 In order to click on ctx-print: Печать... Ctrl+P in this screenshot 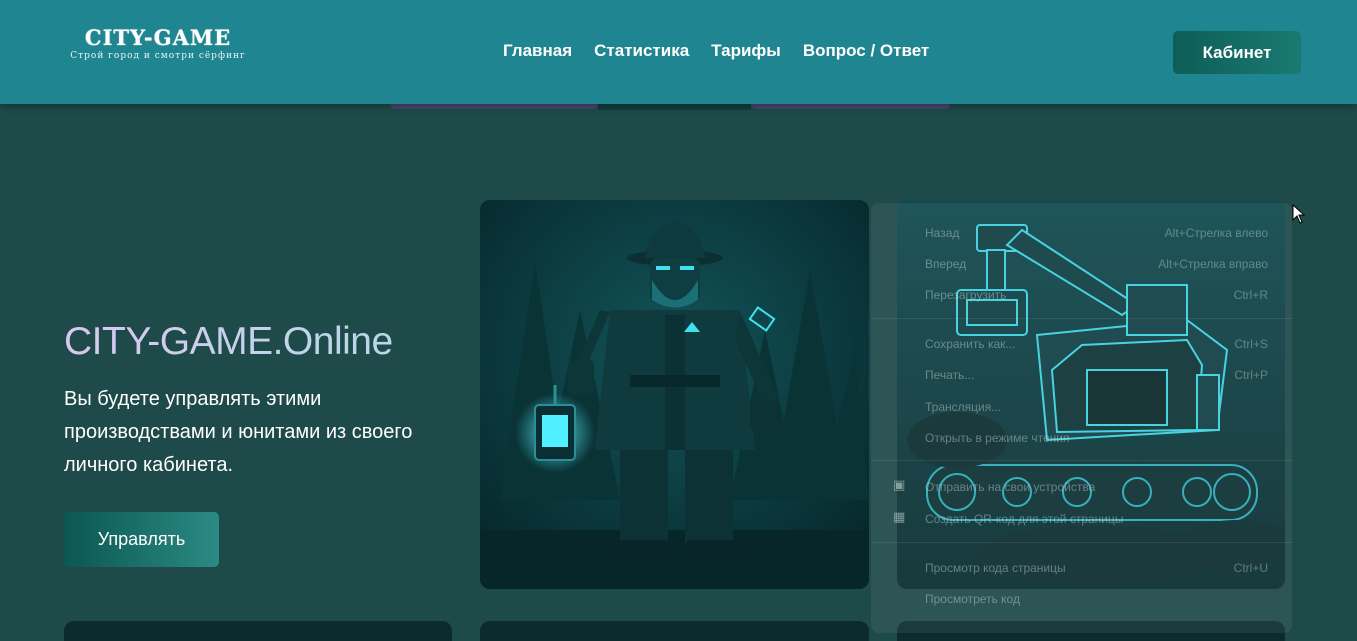, I will do `click(1096, 375)`.